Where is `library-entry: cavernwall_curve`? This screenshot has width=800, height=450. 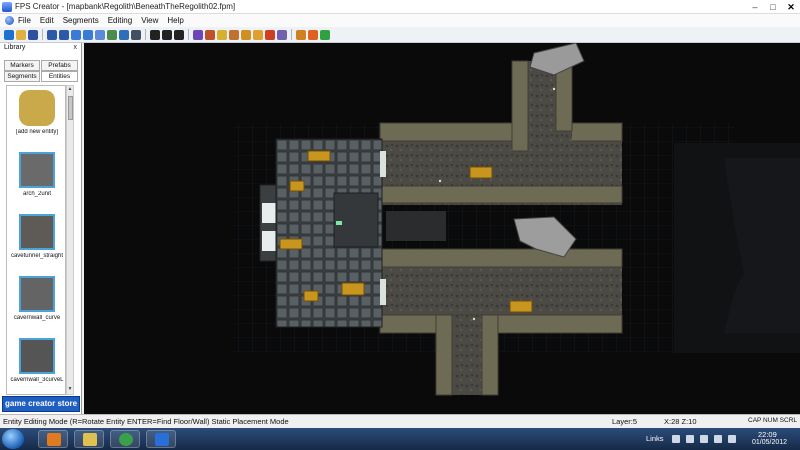
library-entry: cavernwall_curve is located at coordinates (36, 298).